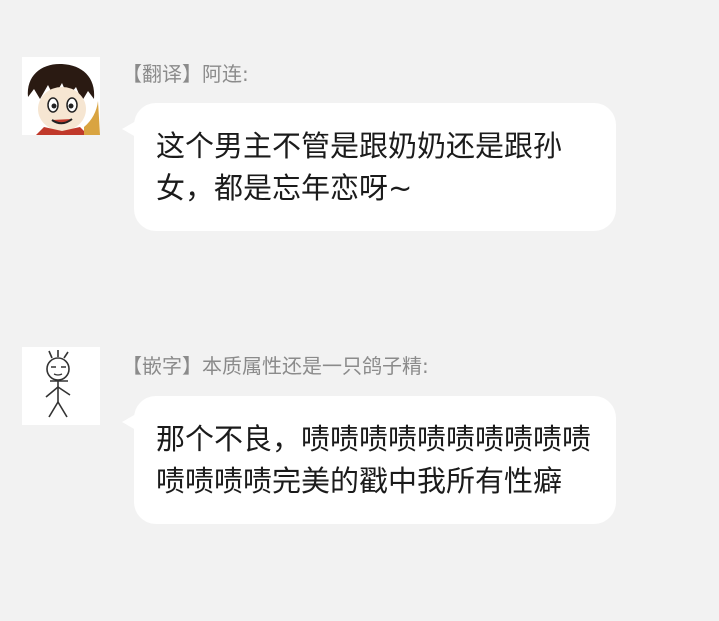 The height and width of the screenshot is (621, 719). Describe the element at coordinates (369, 460) in the screenshot. I see `message-bubble: 那个不良，啧啧啧啧啧啧啧啧啧啧啧啧啧啧完美的戳中我所有性癖` at that location.